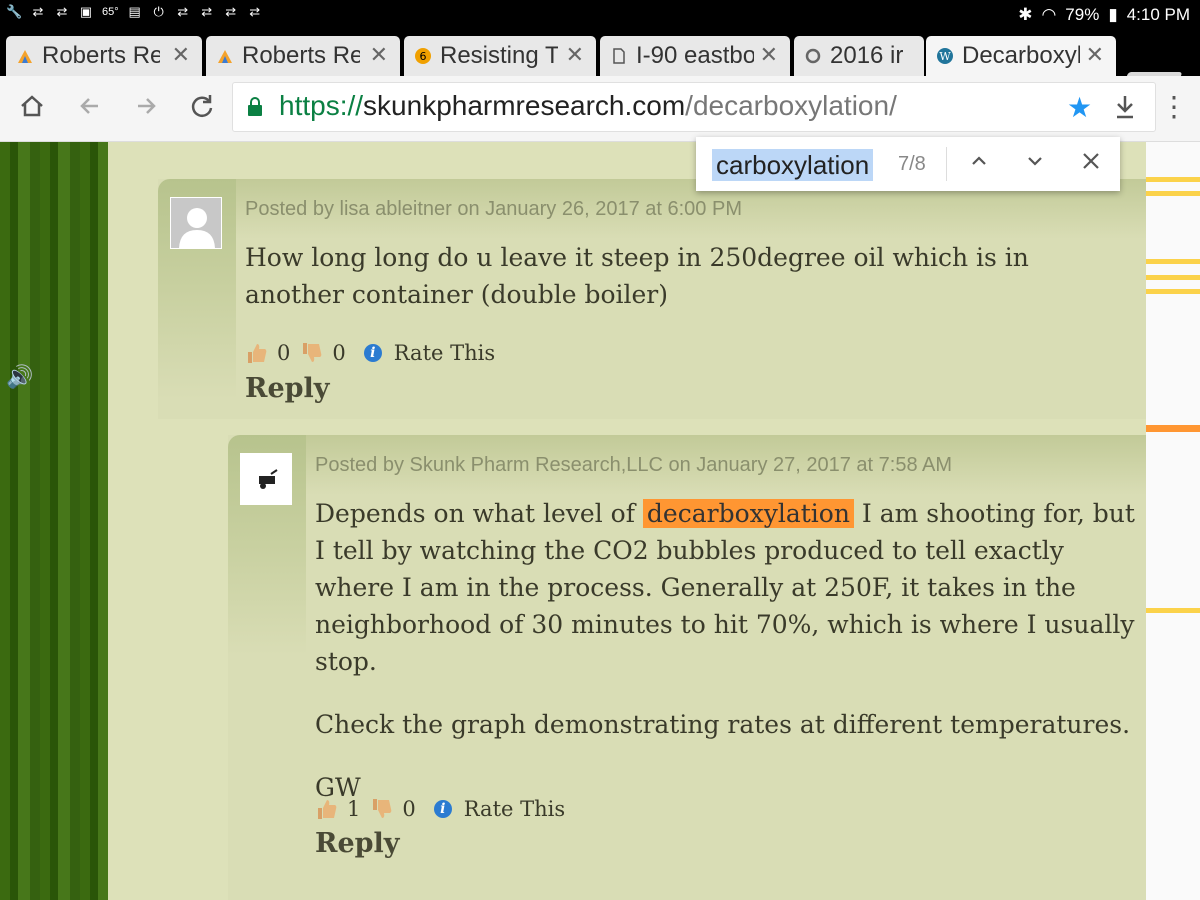  Describe the element at coordinates (946, 164) in the screenshot. I see `divider` at that location.